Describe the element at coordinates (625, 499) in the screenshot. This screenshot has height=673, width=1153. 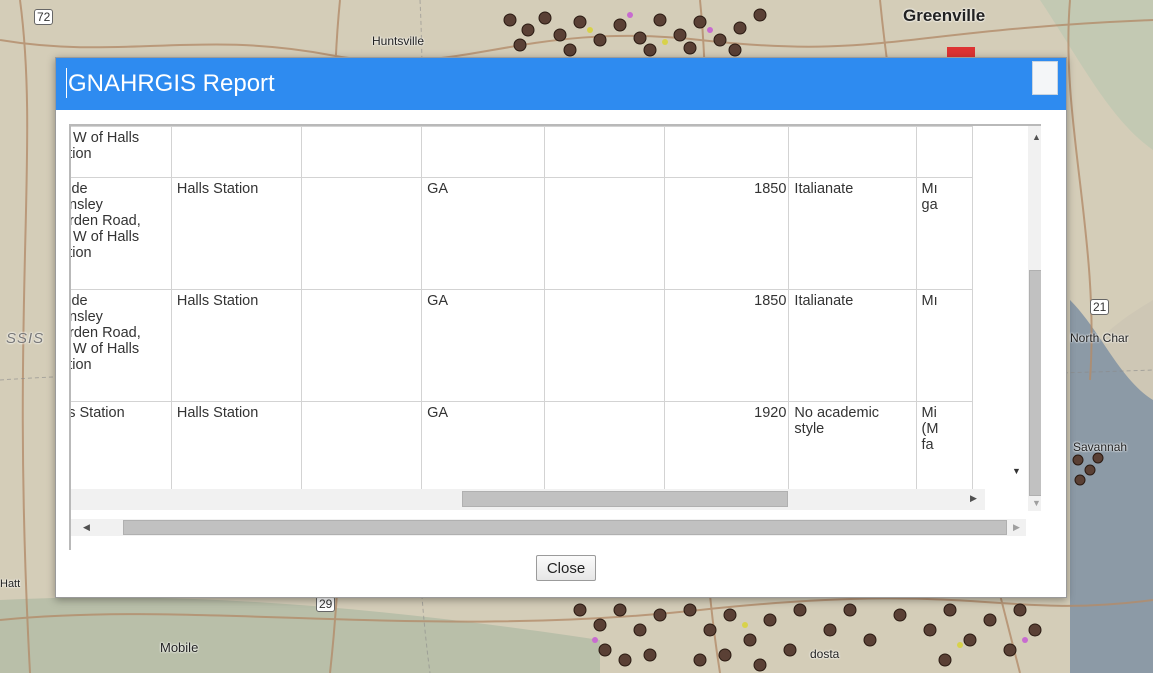
I see `inner-horizontal-scroll-thumb` at that location.